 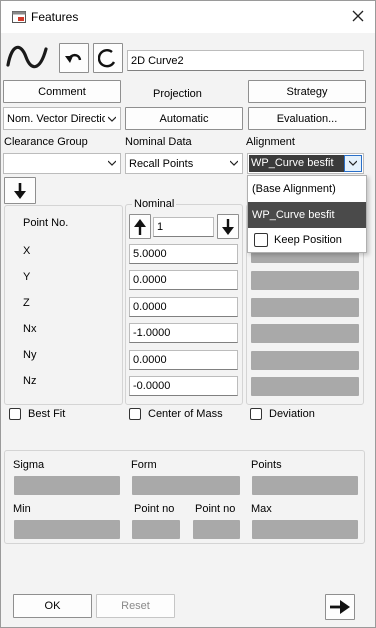 I want to click on arrow-up-icon, so click(x=140, y=226).